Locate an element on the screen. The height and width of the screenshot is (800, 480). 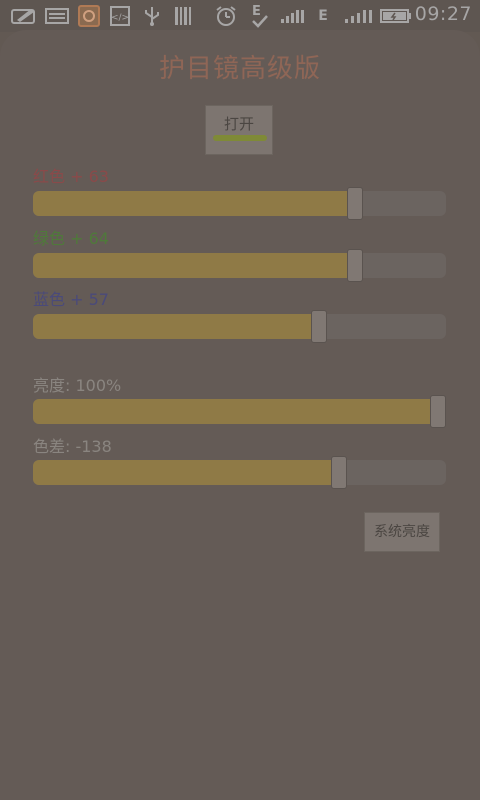
green-slider-fill is located at coordinates (194, 265).